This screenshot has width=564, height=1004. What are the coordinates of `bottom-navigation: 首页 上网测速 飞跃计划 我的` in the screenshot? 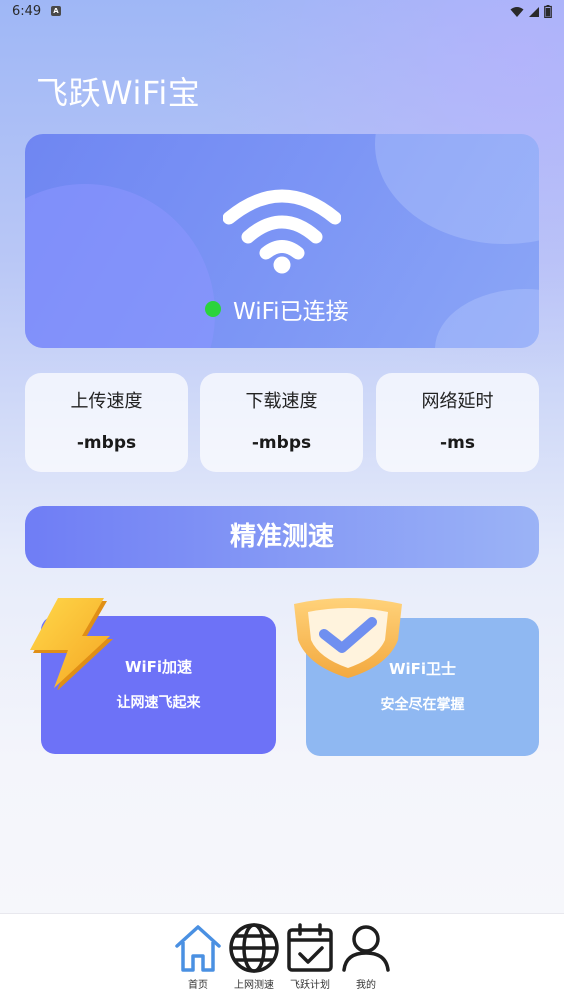 It's located at (282, 958).